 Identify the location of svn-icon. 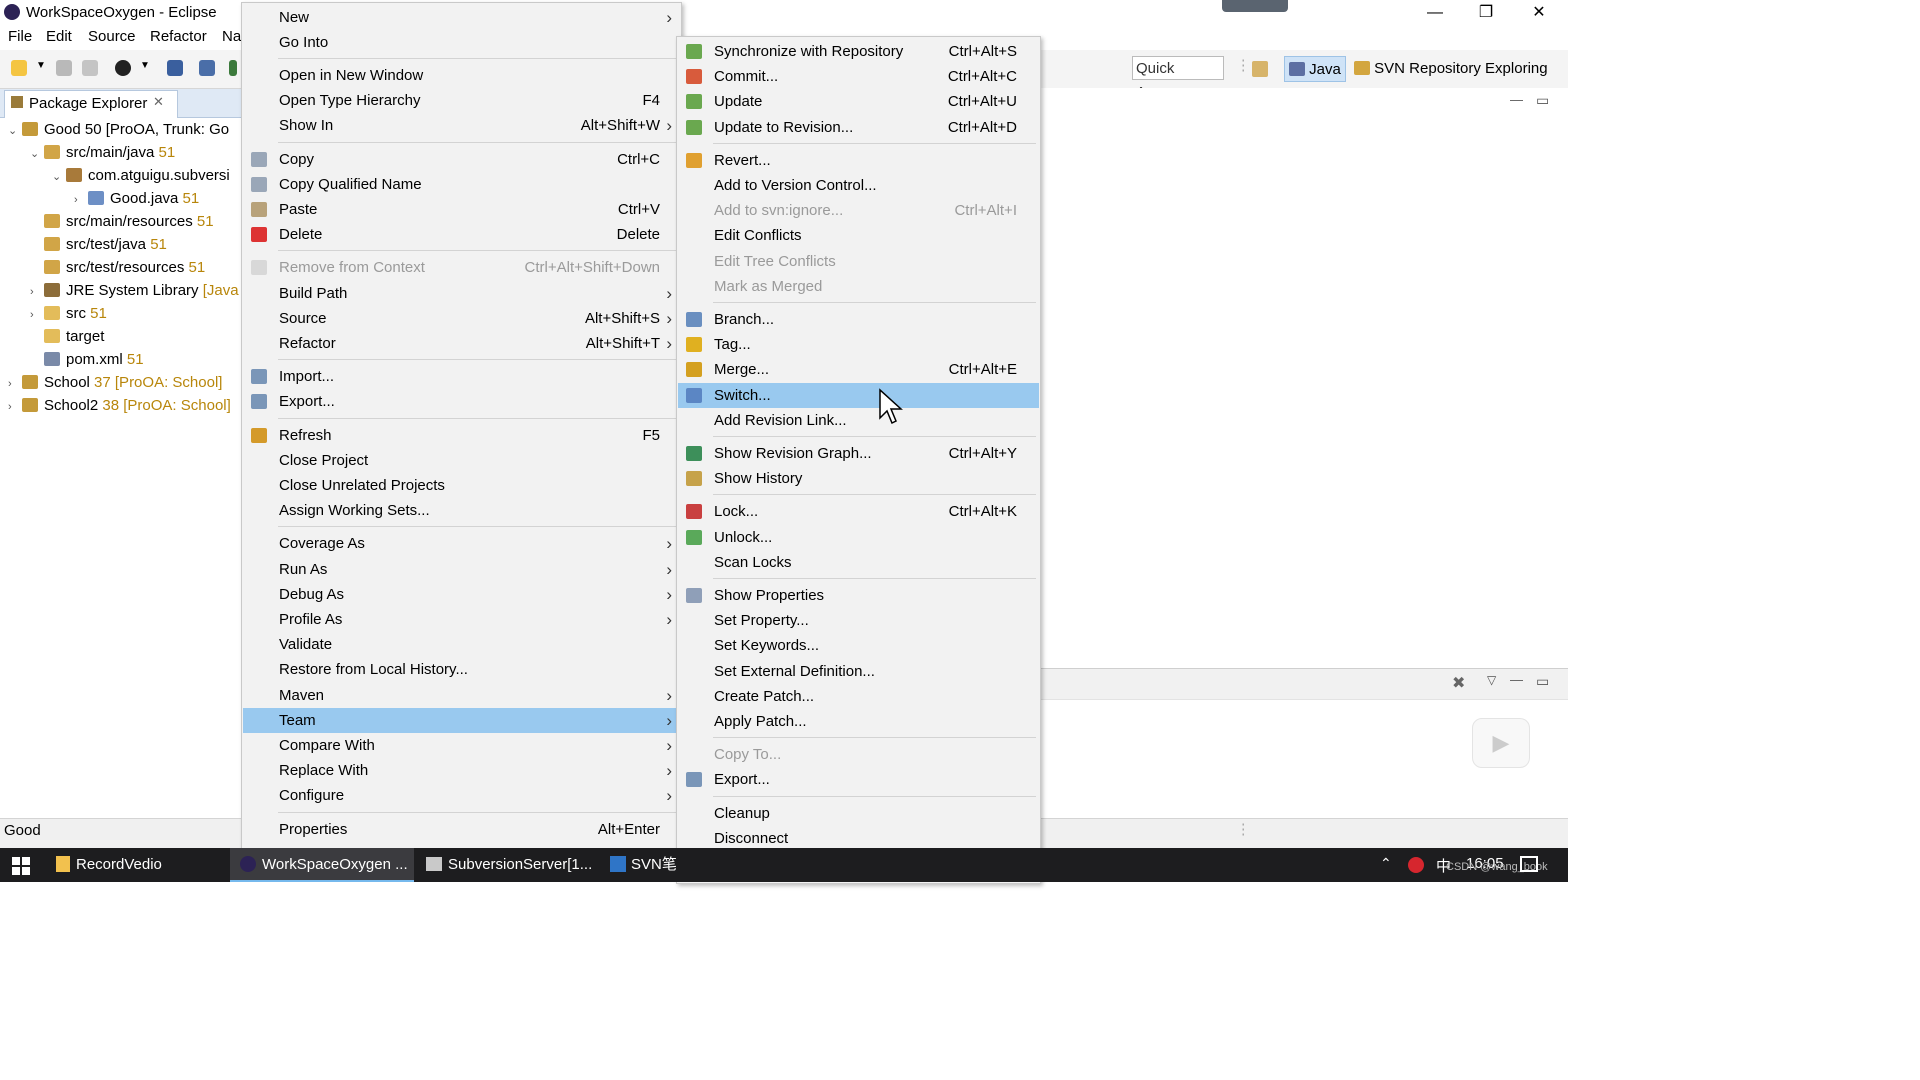
(123, 68).